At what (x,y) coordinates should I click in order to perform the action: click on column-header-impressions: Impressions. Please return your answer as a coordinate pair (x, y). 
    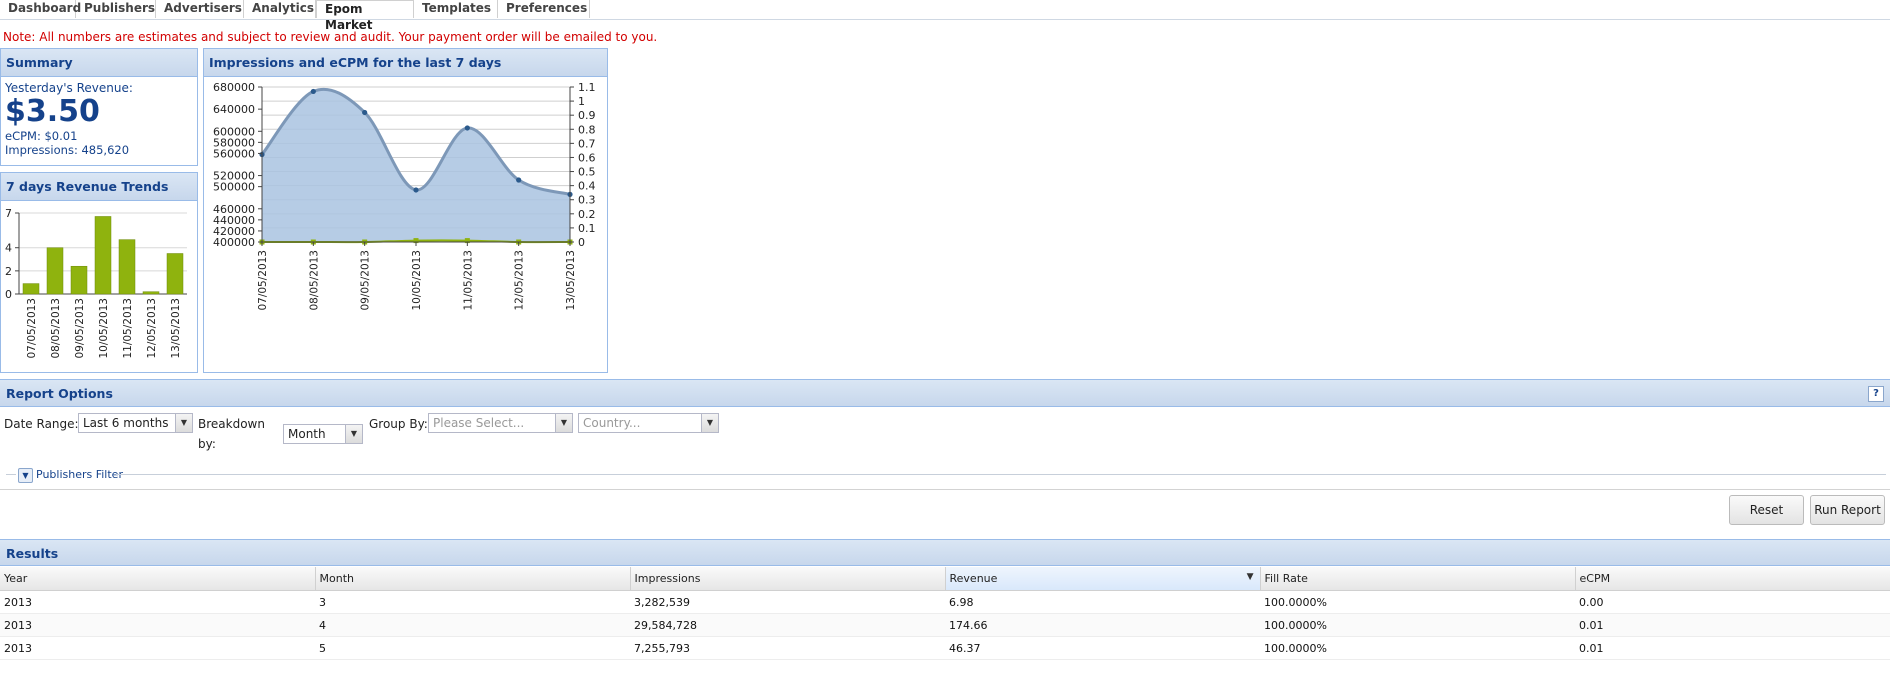
    Looking at the image, I should click on (788, 579).